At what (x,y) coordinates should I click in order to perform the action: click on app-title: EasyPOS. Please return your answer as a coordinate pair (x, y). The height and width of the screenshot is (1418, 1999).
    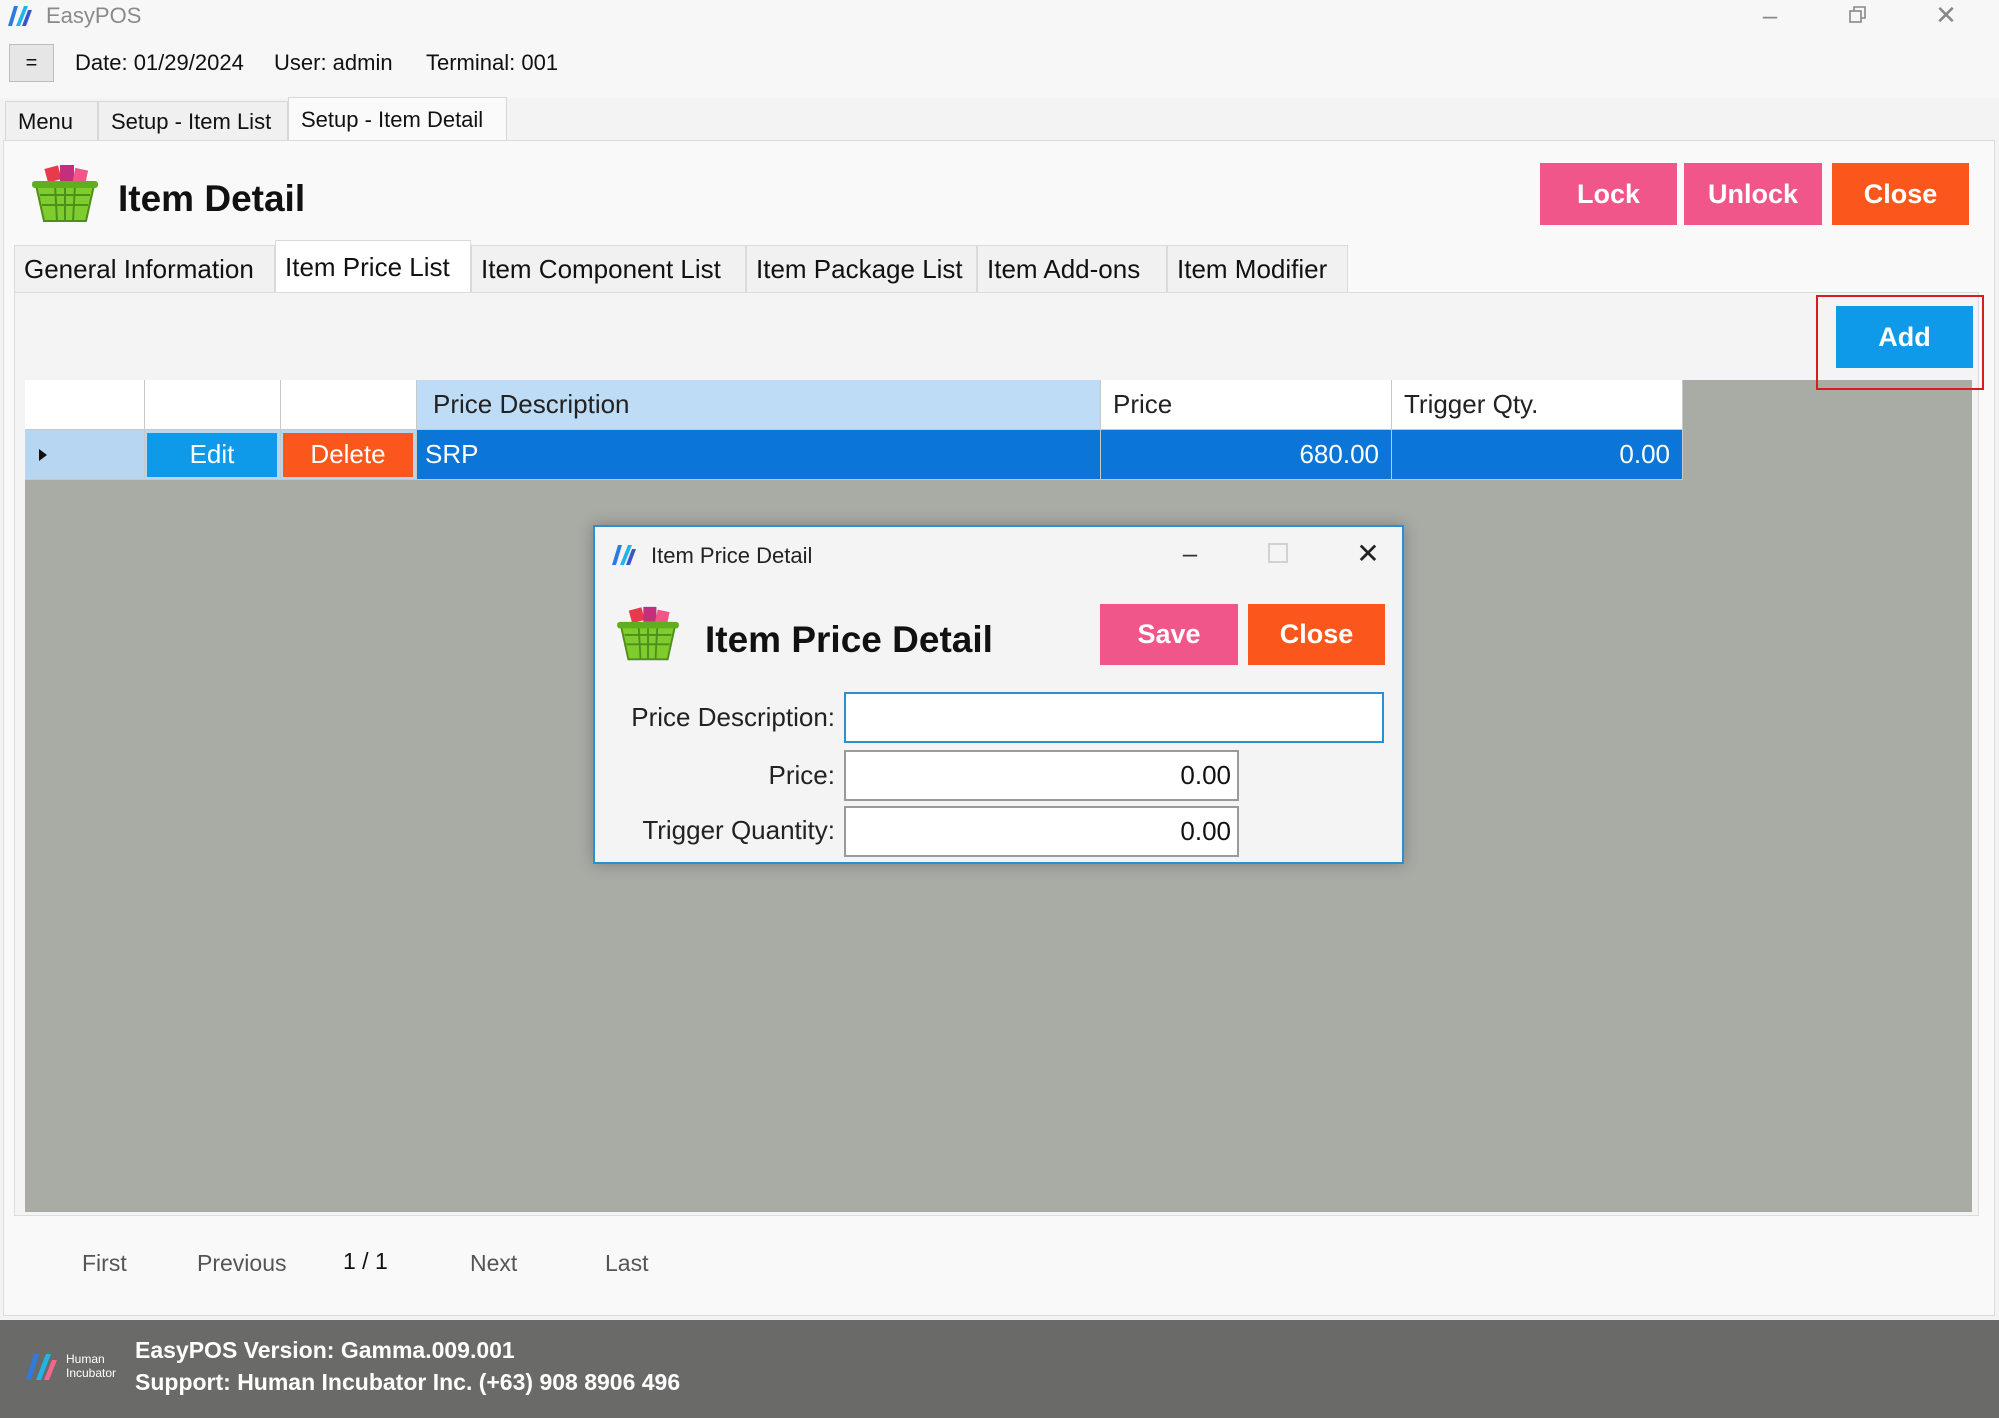
    Looking at the image, I should click on (94, 15).